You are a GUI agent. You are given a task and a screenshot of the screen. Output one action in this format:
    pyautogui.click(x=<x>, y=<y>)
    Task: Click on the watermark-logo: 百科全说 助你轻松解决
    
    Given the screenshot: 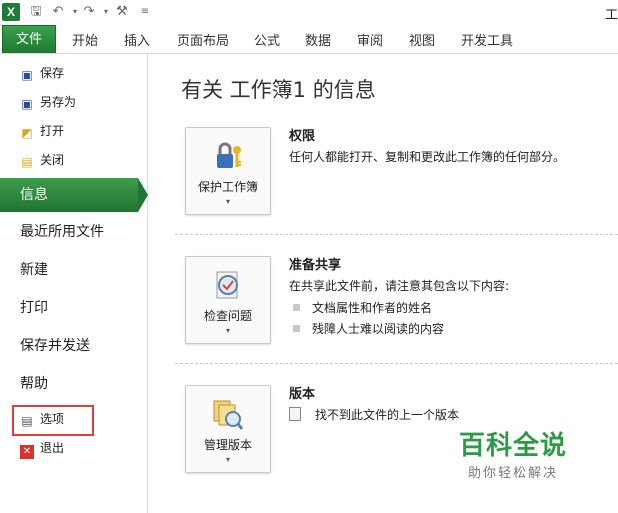 What is the action you would take?
    pyautogui.click(x=513, y=455)
    